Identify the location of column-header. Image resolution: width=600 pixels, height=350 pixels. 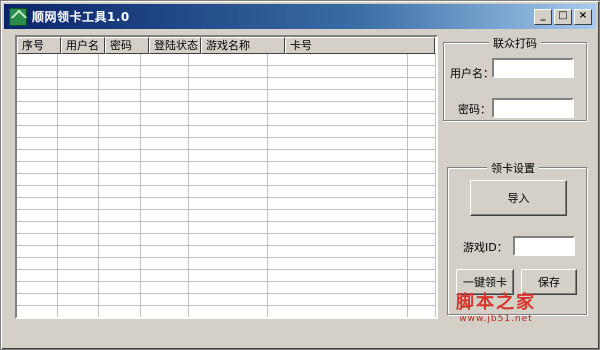
(435, 45).